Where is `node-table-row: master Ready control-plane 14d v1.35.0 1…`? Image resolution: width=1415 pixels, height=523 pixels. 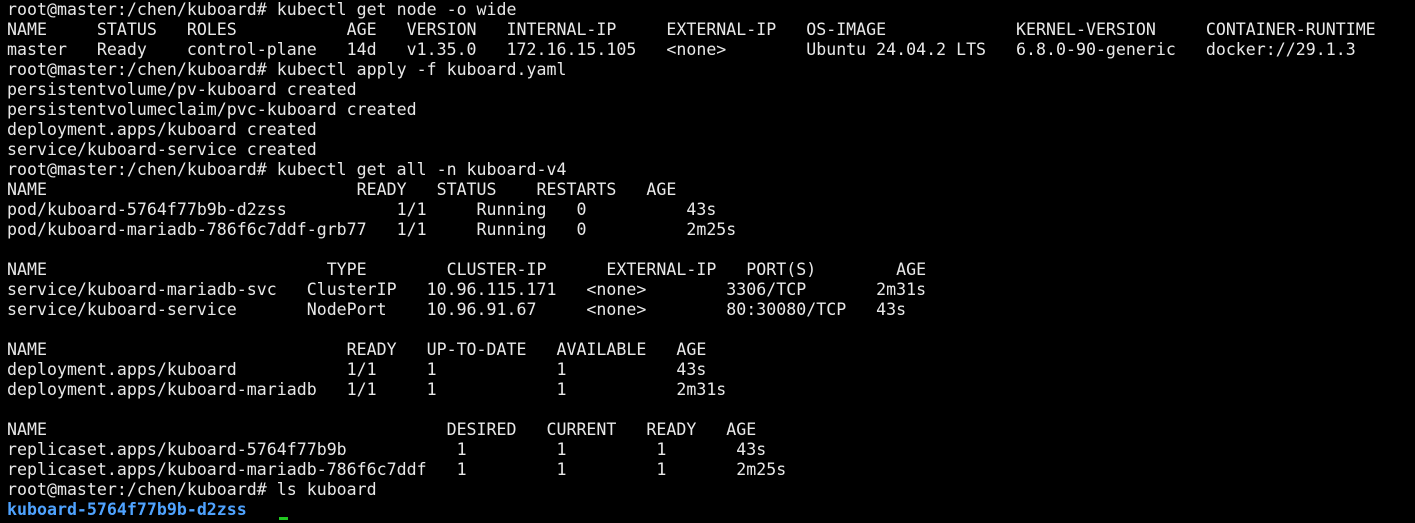
node-table-row: master Ready control-plane 14d v1.35.0 1… is located at coordinates (681, 49).